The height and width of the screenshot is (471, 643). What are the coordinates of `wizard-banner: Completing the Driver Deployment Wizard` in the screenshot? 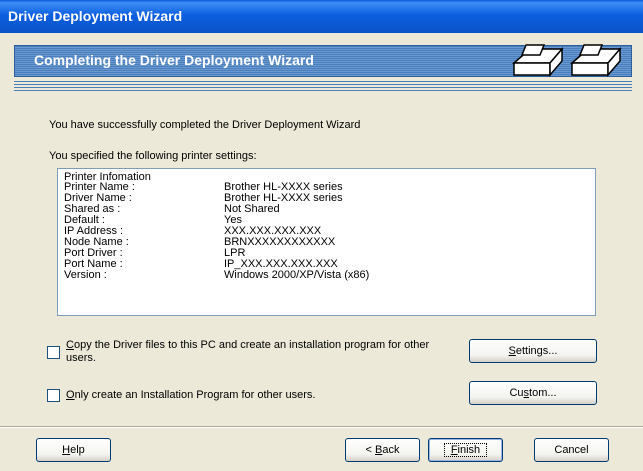 It's located at (321, 67).